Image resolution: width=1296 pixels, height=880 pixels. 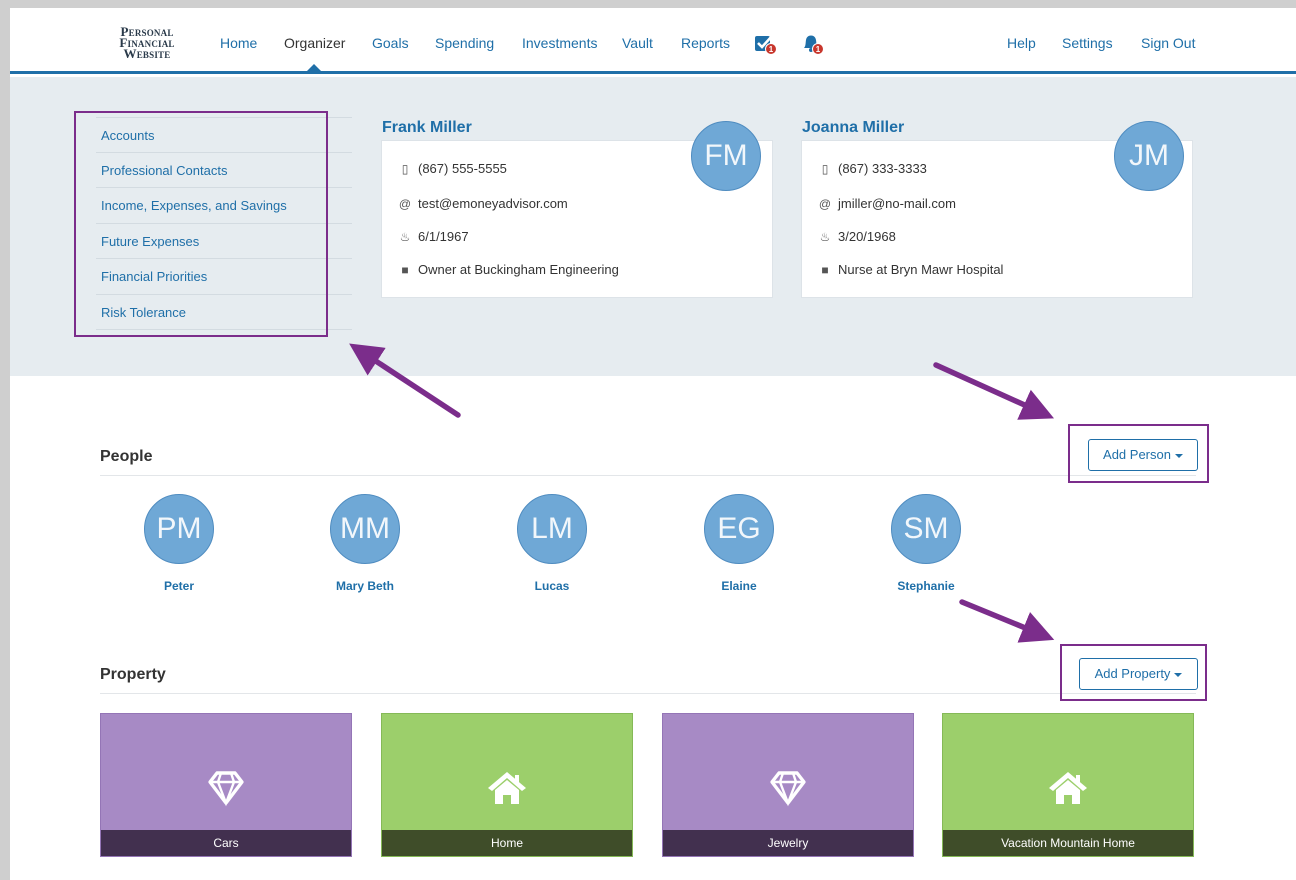 I want to click on property-tile-label: Home, so click(x=507, y=843).